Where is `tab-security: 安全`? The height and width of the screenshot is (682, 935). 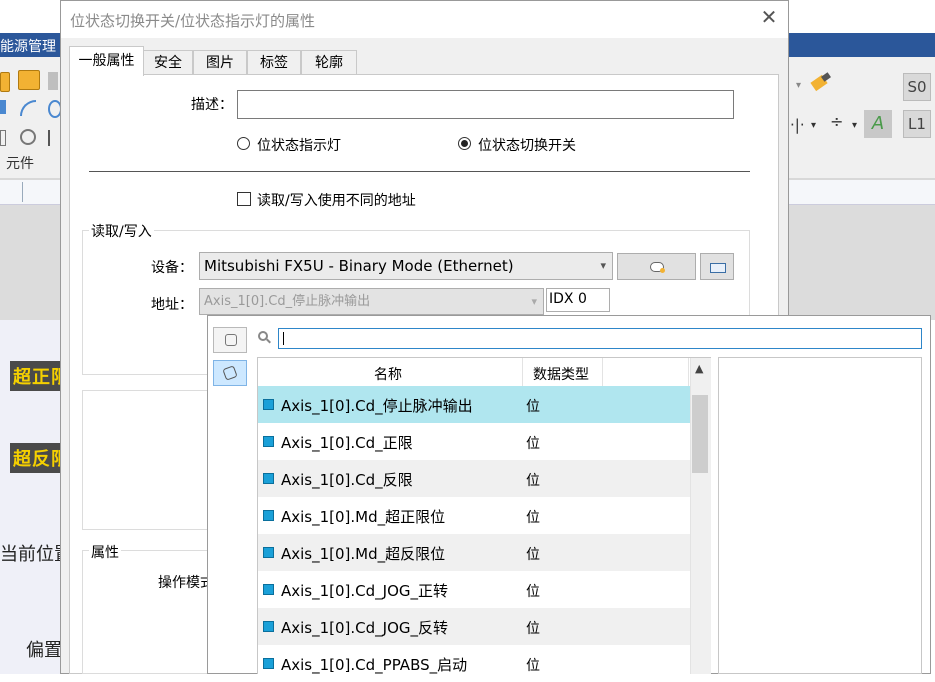
tab-security: 安全 is located at coordinates (168, 62).